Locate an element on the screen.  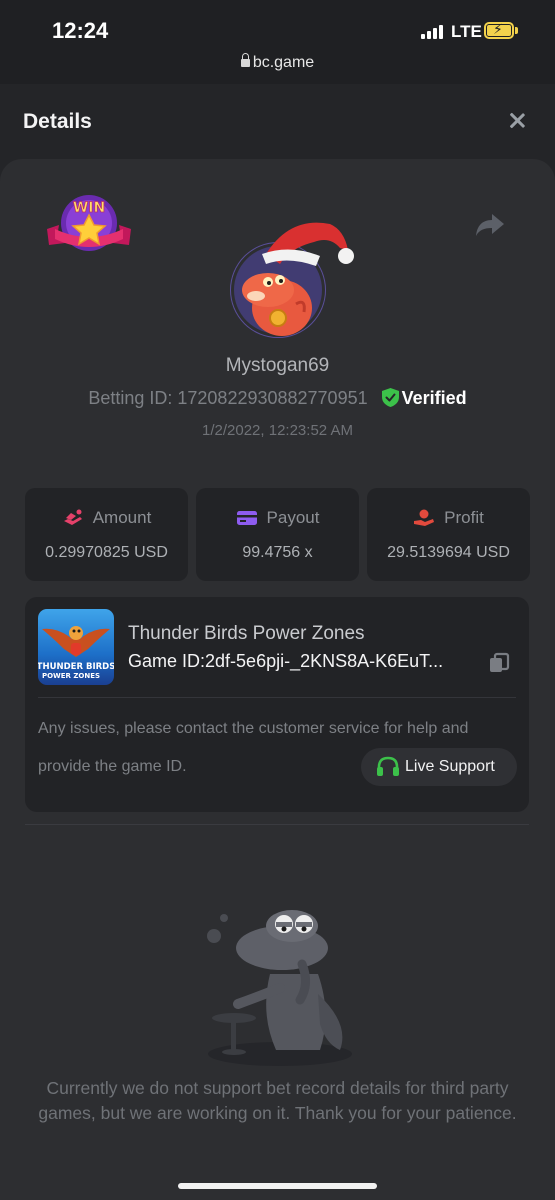
copy-icon is located at coordinates (499, 663).